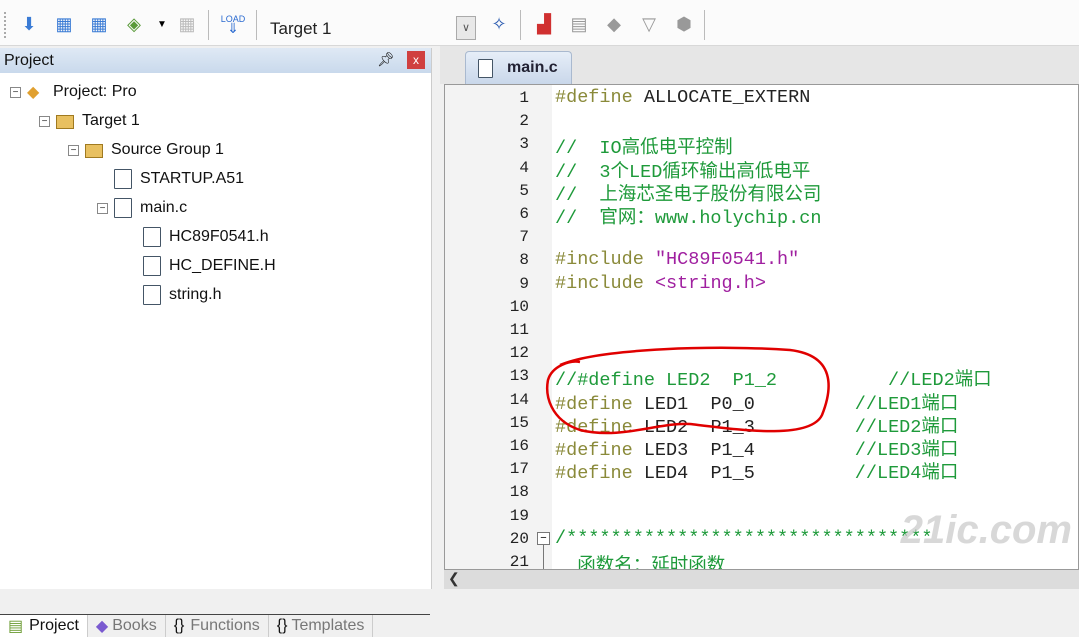 The image size is (1079, 637). I want to click on tree-node: HC89F0541.h, so click(206, 237).